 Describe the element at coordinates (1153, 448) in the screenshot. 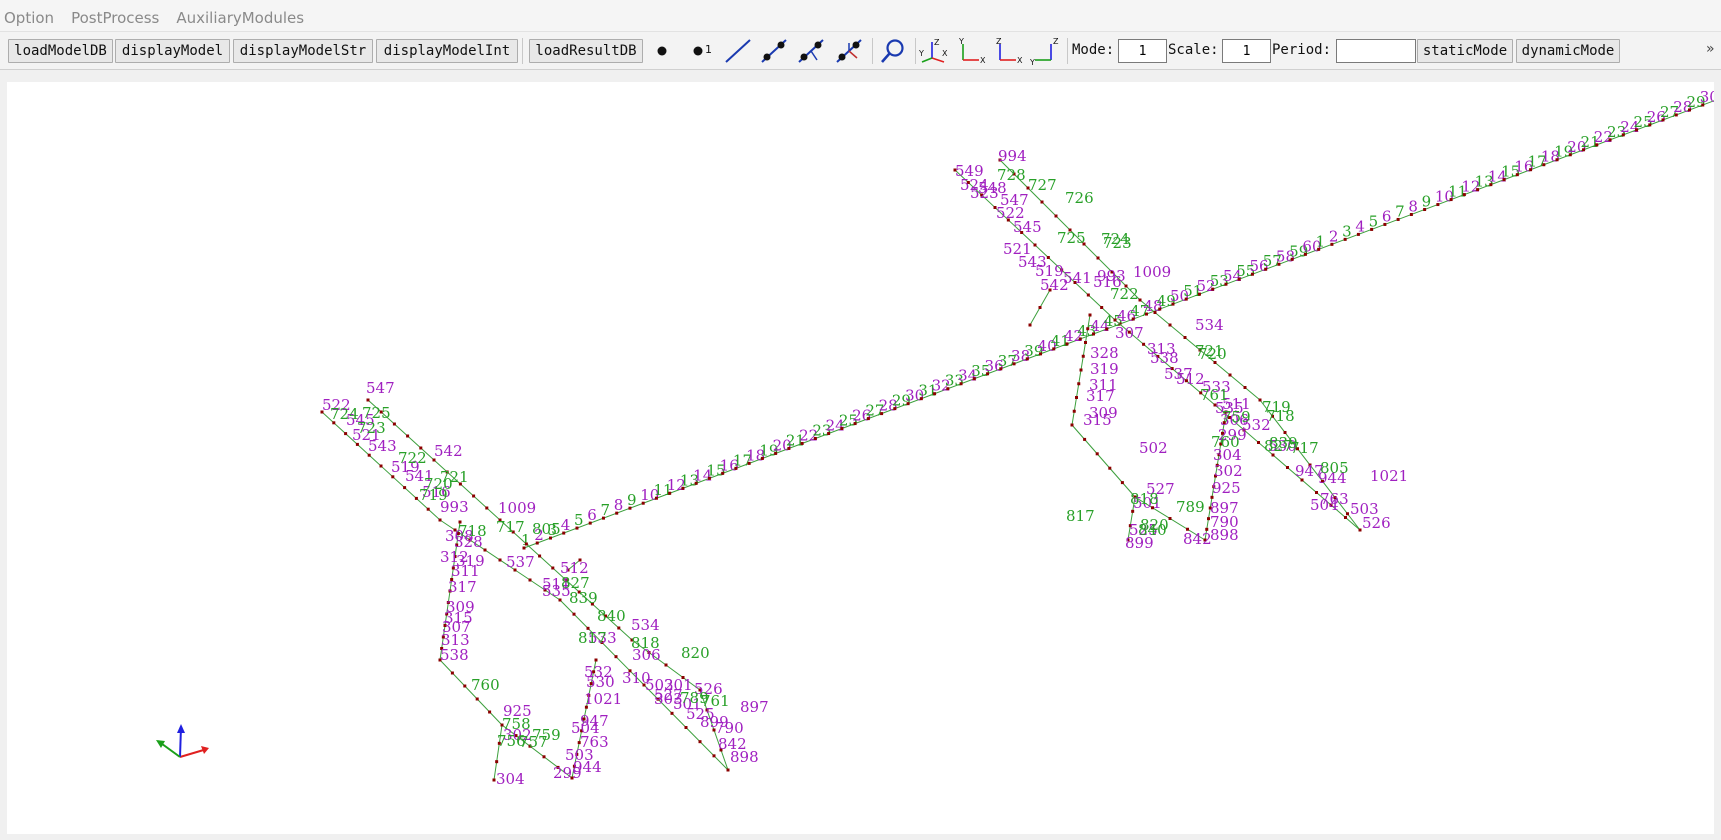

I see `node-label: 502` at that location.